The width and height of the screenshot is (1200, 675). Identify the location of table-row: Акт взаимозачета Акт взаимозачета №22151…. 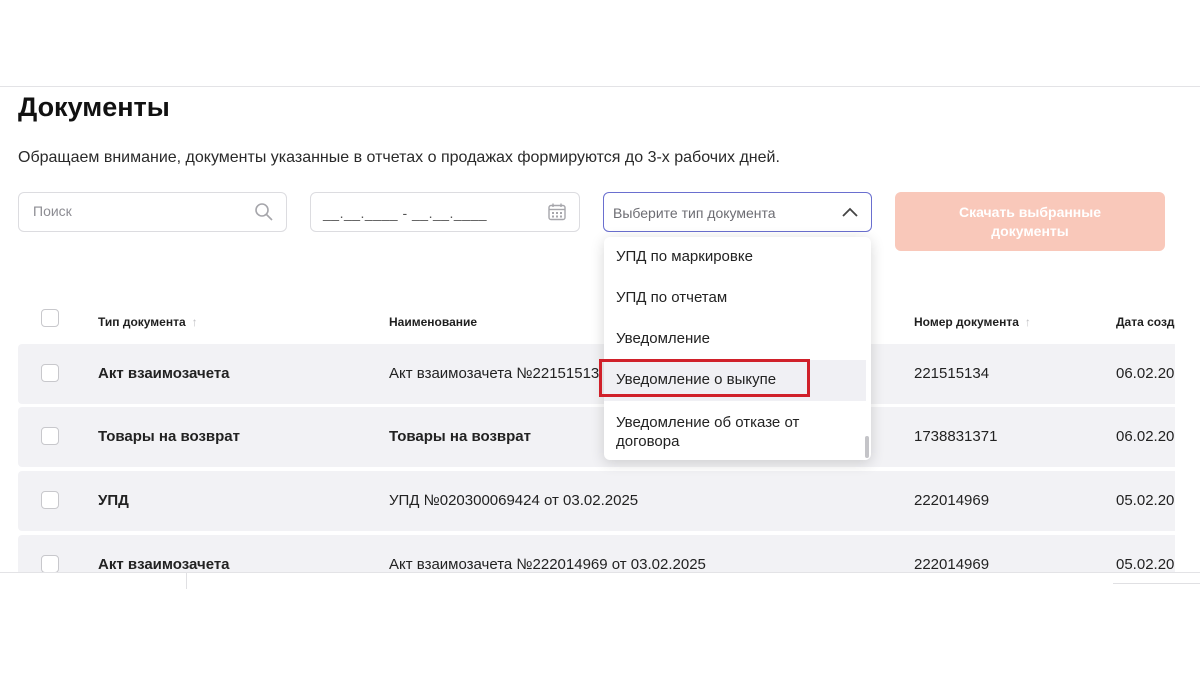
(596, 374).